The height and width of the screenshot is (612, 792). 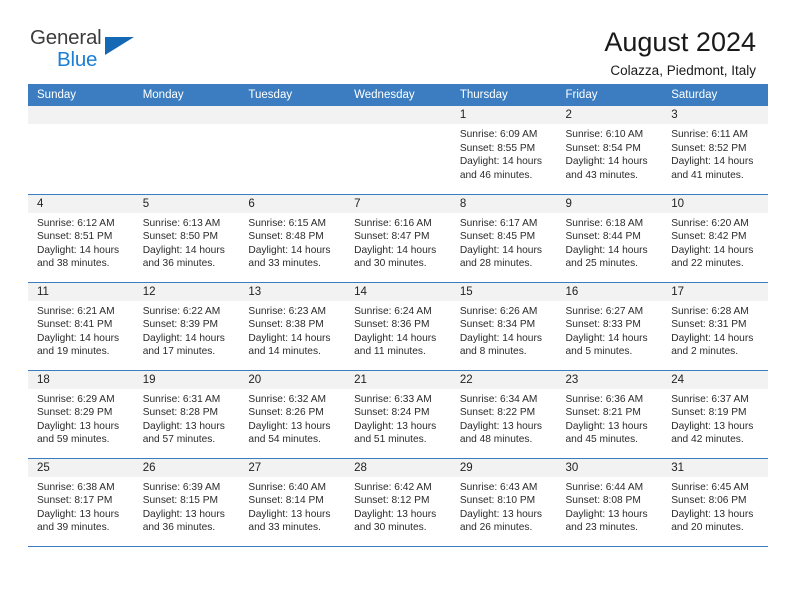 I want to click on day-sunset-text: Sunset: 8:06 PM, so click(x=709, y=501).